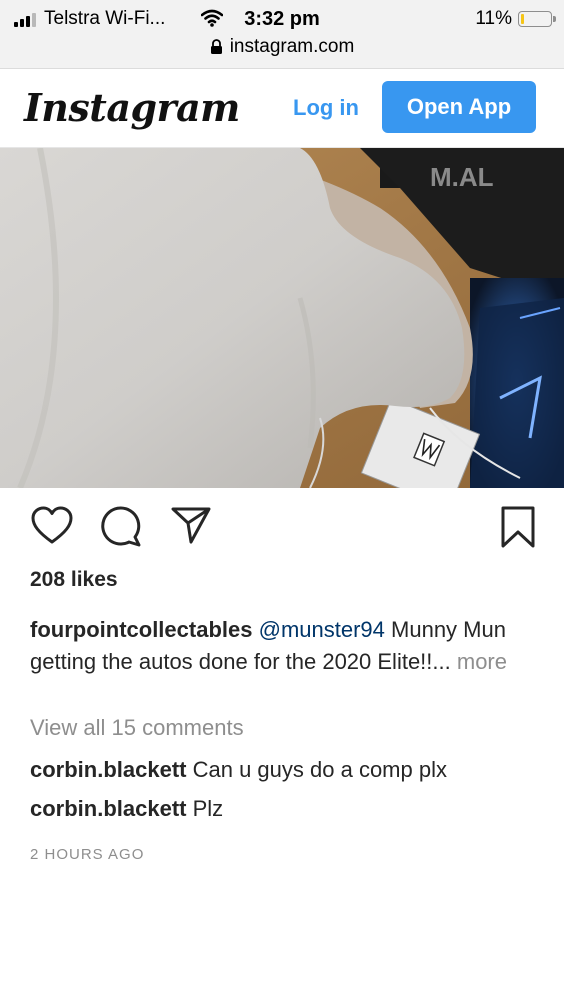  Describe the element at coordinates (518, 527) in the screenshot. I see `bookmark-icon` at that location.